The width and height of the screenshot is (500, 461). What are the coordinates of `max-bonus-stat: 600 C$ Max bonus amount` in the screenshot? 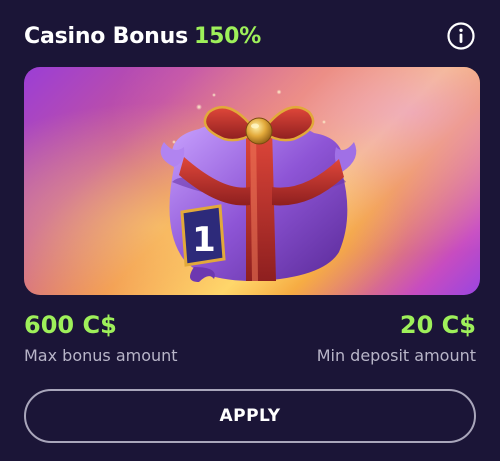 It's located at (101, 337).